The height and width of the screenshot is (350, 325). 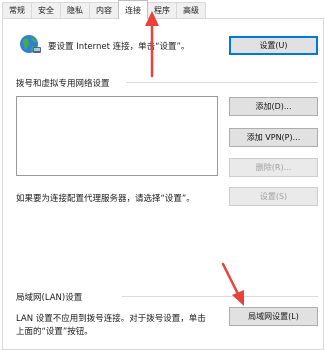 I want to click on dialup-settings-button: 设置(S), so click(x=273, y=196).